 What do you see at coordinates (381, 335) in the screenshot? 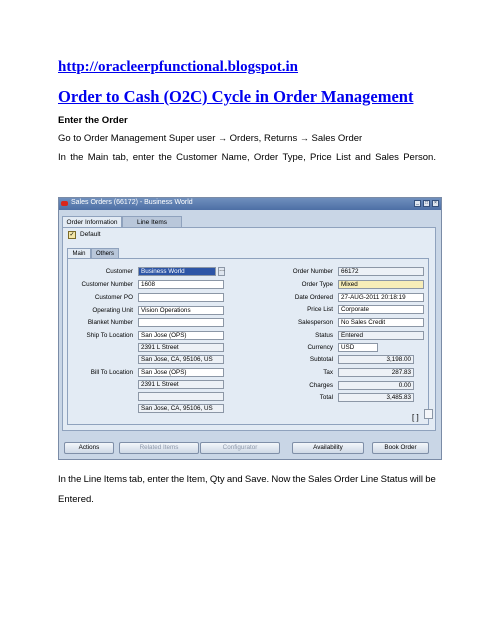
I see `status-field: Entered` at bounding box center [381, 335].